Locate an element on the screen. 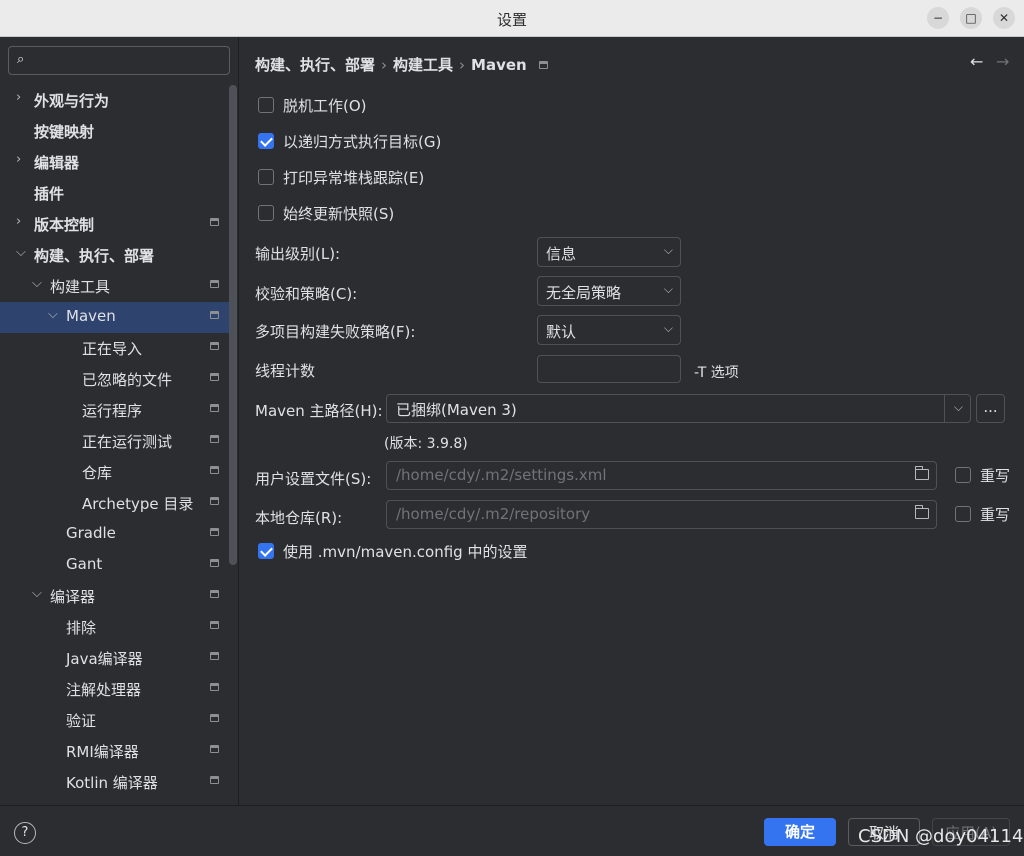  sidebar-item-label: 注解处理器 is located at coordinates (104, 690).